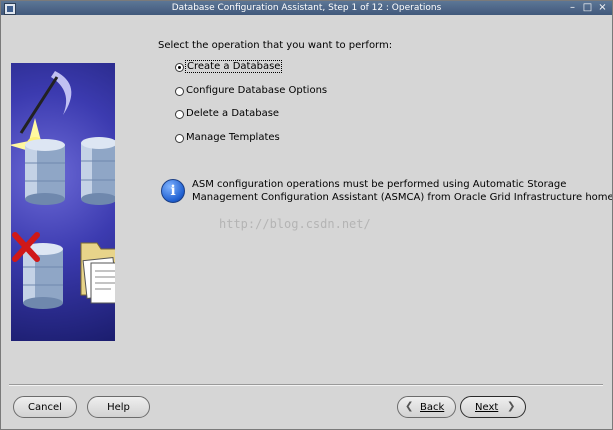  What do you see at coordinates (432, 407) in the screenshot?
I see `back-button-label: Back` at bounding box center [432, 407].